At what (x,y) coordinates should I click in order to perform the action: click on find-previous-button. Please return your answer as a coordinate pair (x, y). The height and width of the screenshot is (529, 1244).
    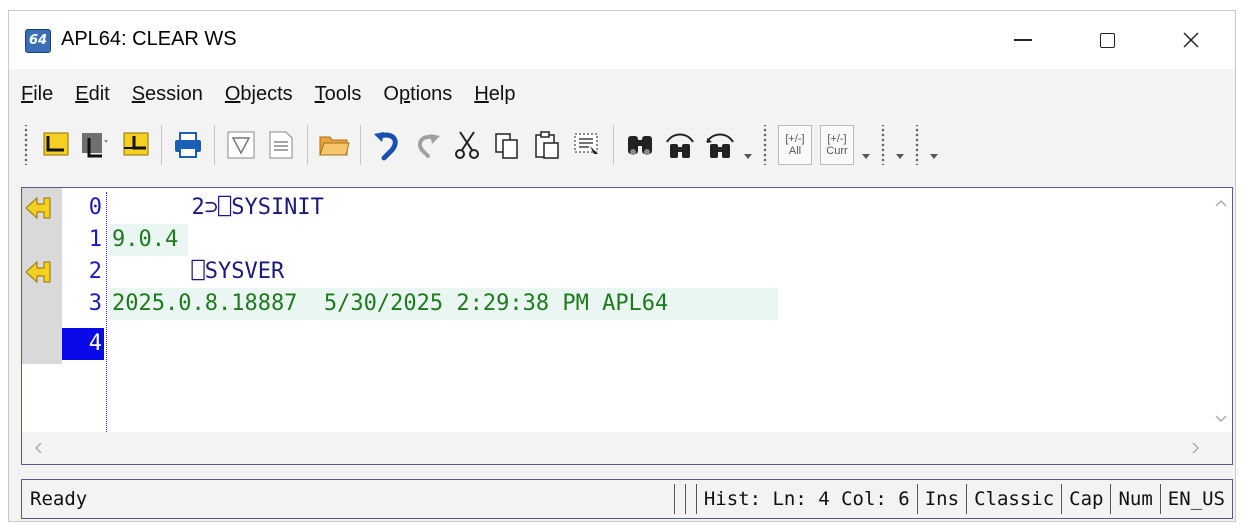
    Looking at the image, I should click on (680, 145).